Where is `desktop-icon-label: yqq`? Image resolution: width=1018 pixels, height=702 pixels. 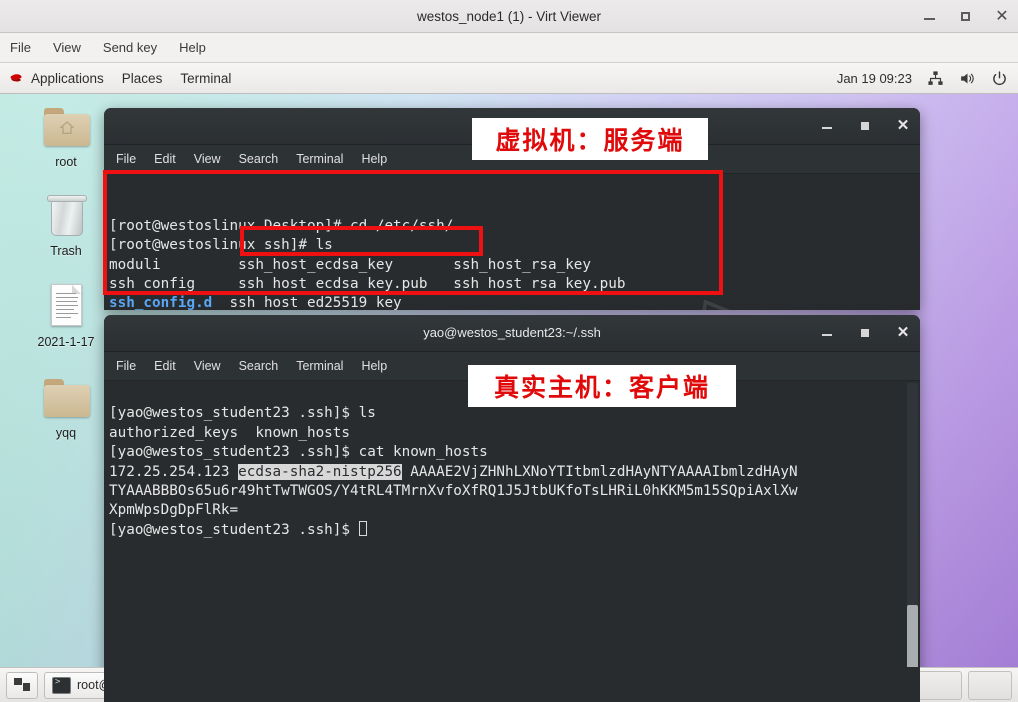
desktop-icon-label: yqq is located at coordinates (66, 433).